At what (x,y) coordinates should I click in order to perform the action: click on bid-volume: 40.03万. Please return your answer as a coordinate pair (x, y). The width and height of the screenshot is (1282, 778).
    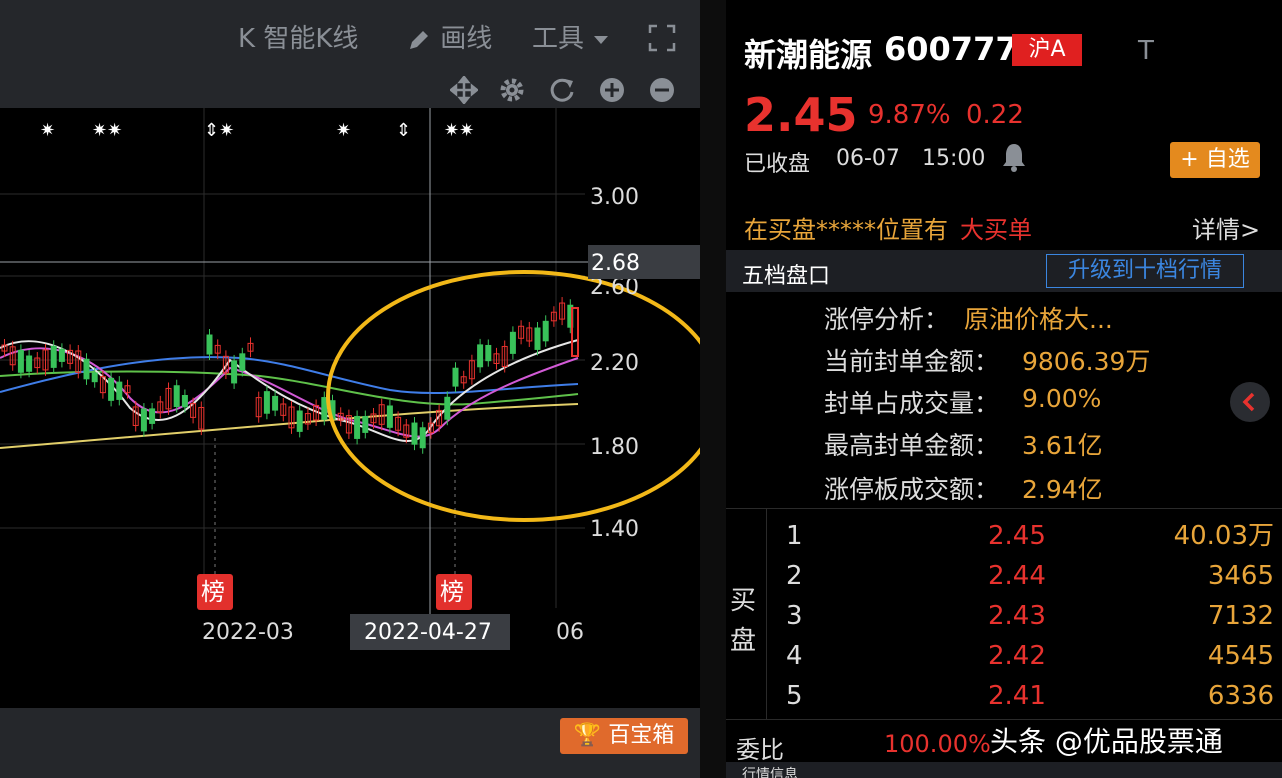
    Looking at the image, I should click on (1223, 536).